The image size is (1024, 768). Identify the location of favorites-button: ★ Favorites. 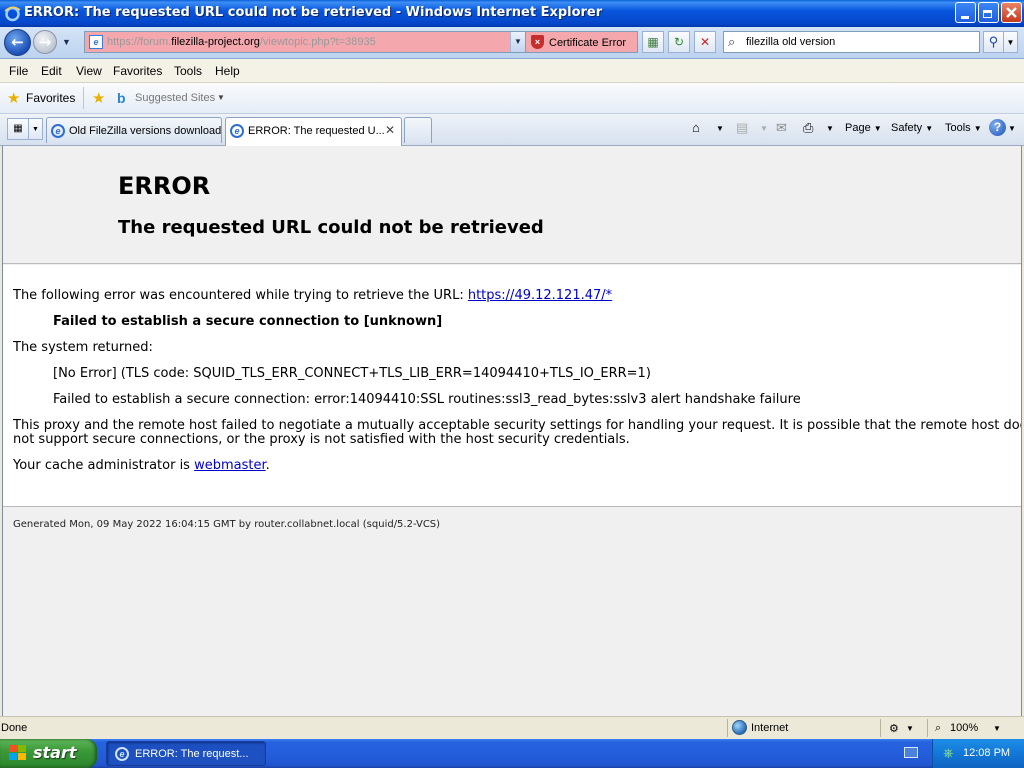
(42, 98).